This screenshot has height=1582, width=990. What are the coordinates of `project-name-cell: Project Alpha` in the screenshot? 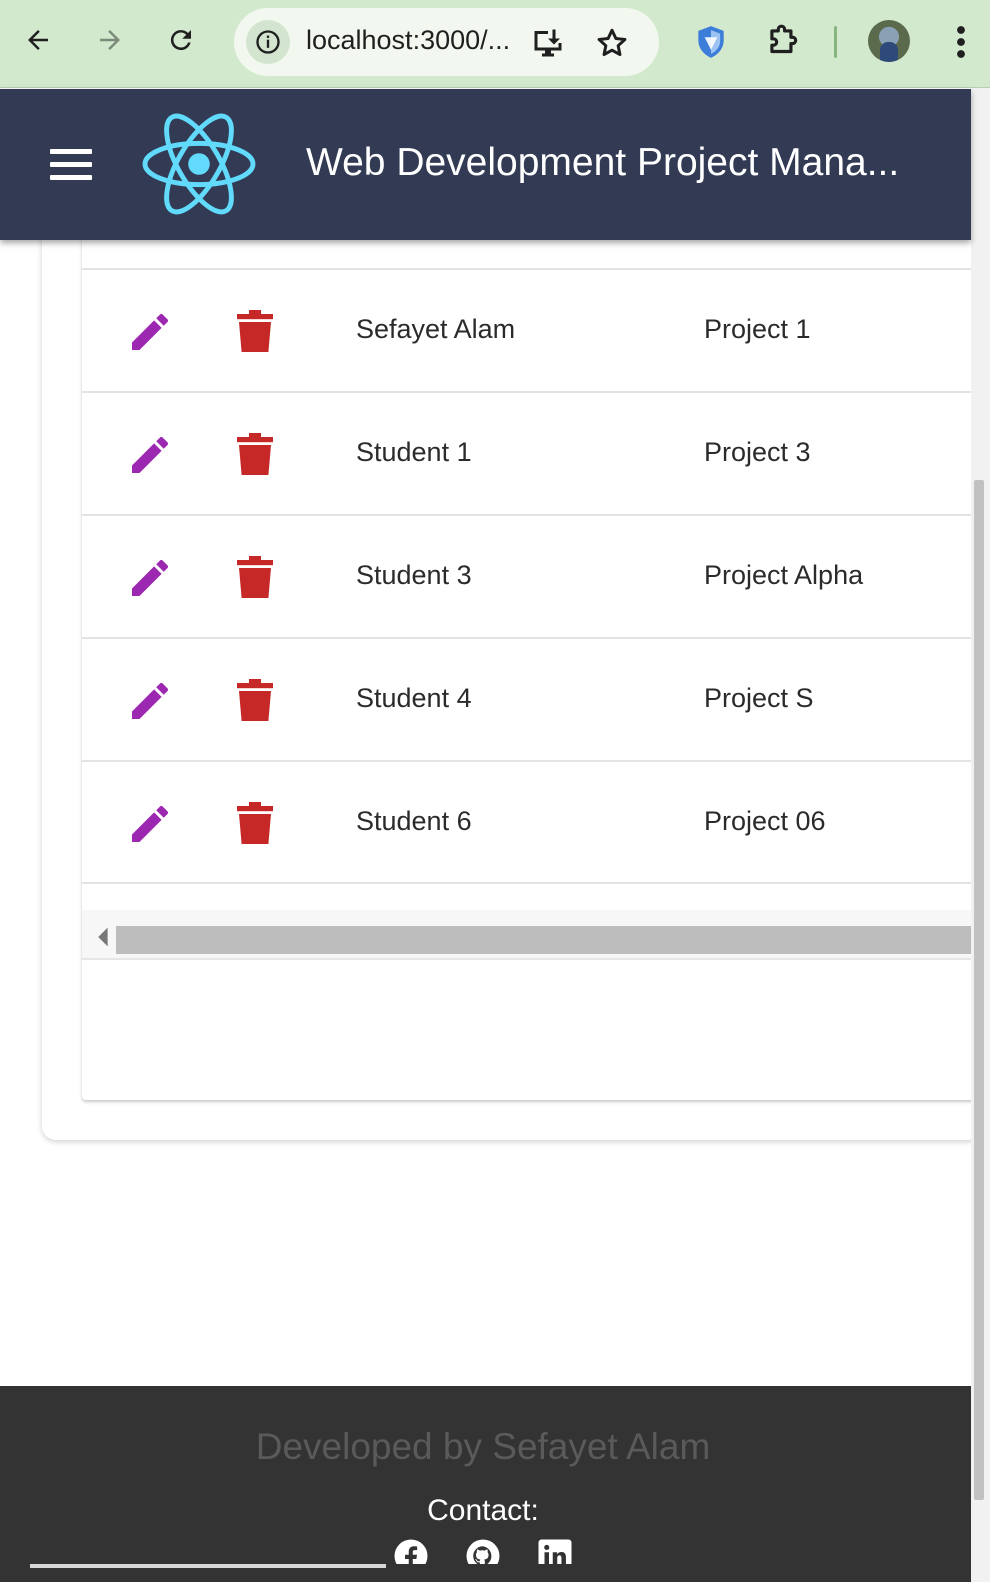 It's located at (784, 575).